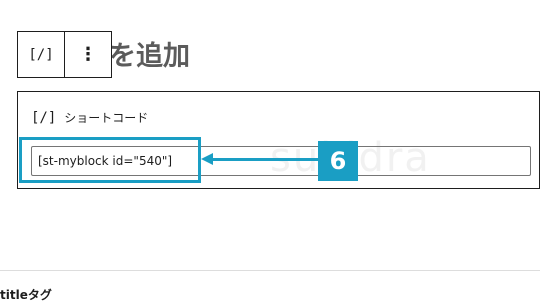 This screenshot has height=304, width=540. I want to click on more-options-button: ⋮, so click(88, 54).